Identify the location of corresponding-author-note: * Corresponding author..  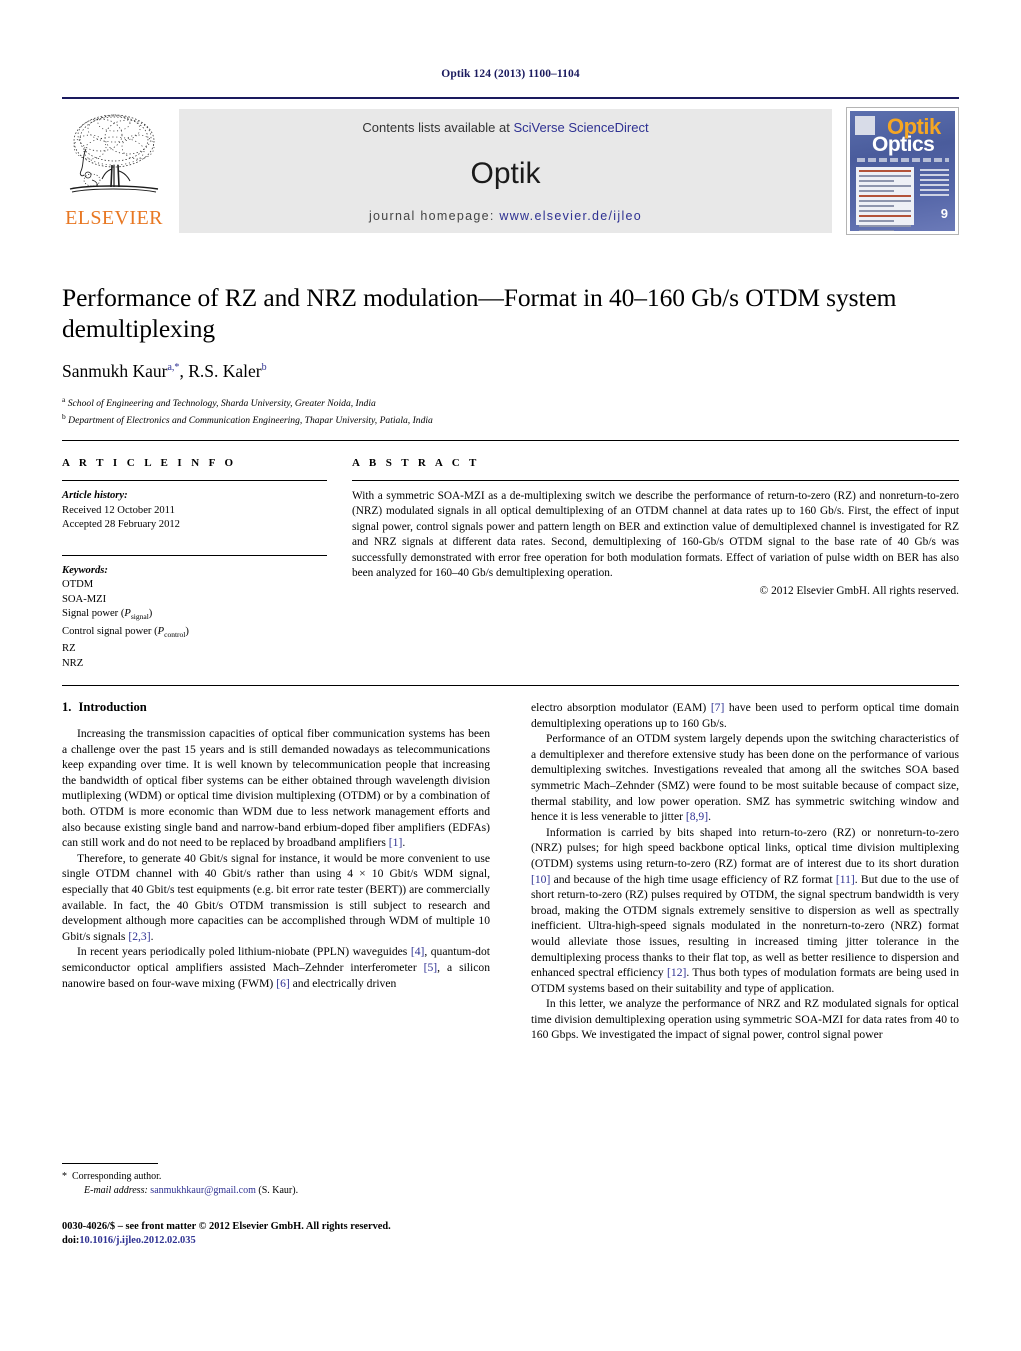
(276, 1177).